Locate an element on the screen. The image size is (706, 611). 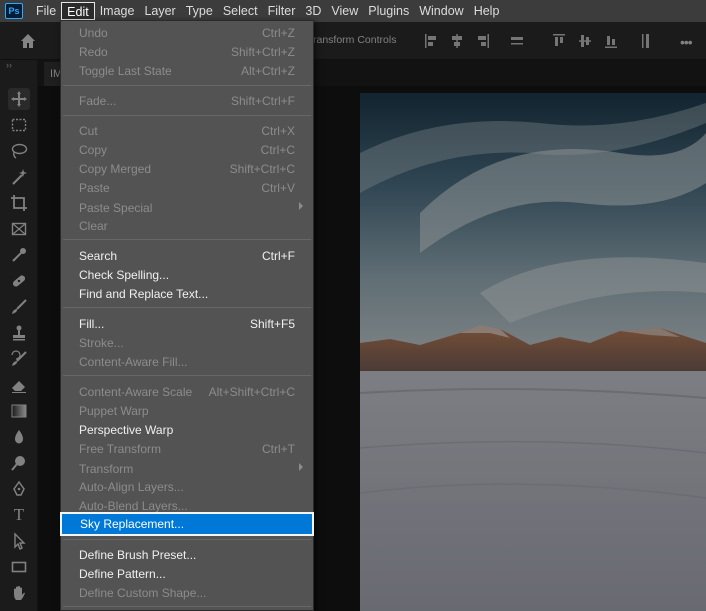
menu-item-toggle-last-state: Toggle Last State Alt+Ctrl+Z is located at coordinates (187, 70).